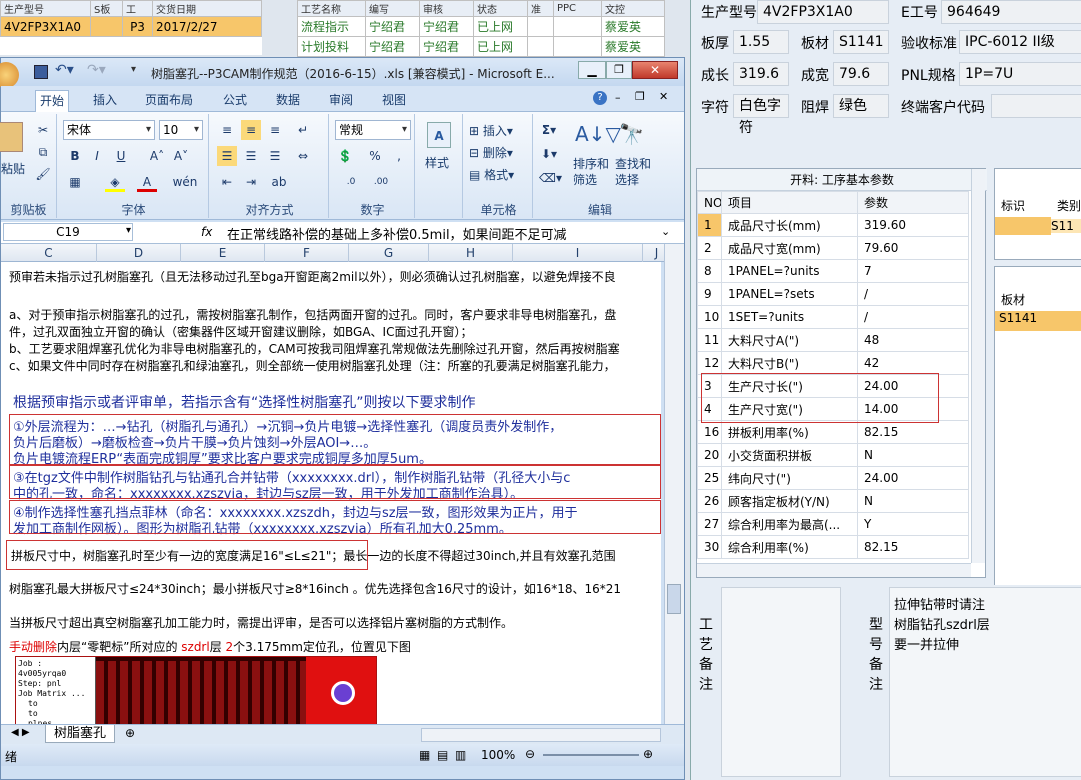 The width and height of the screenshot is (1081, 780). What do you see at coordinates (275, 130) in the screenshot?
I see `align-bottom-icon: ≡` at bounding box center [275, 130].